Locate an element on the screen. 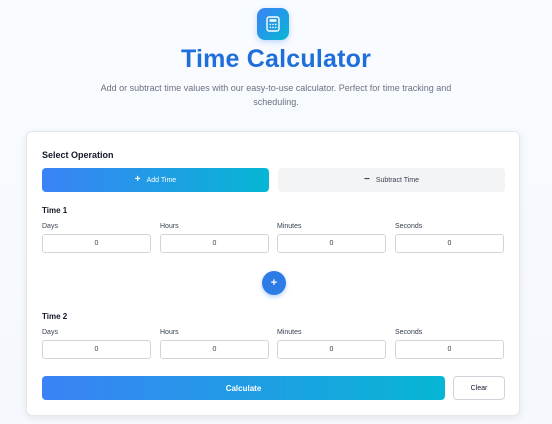 The width and height of the screenshot is (552, 424). operator-indicator: + is located at coordinates (274, 283).